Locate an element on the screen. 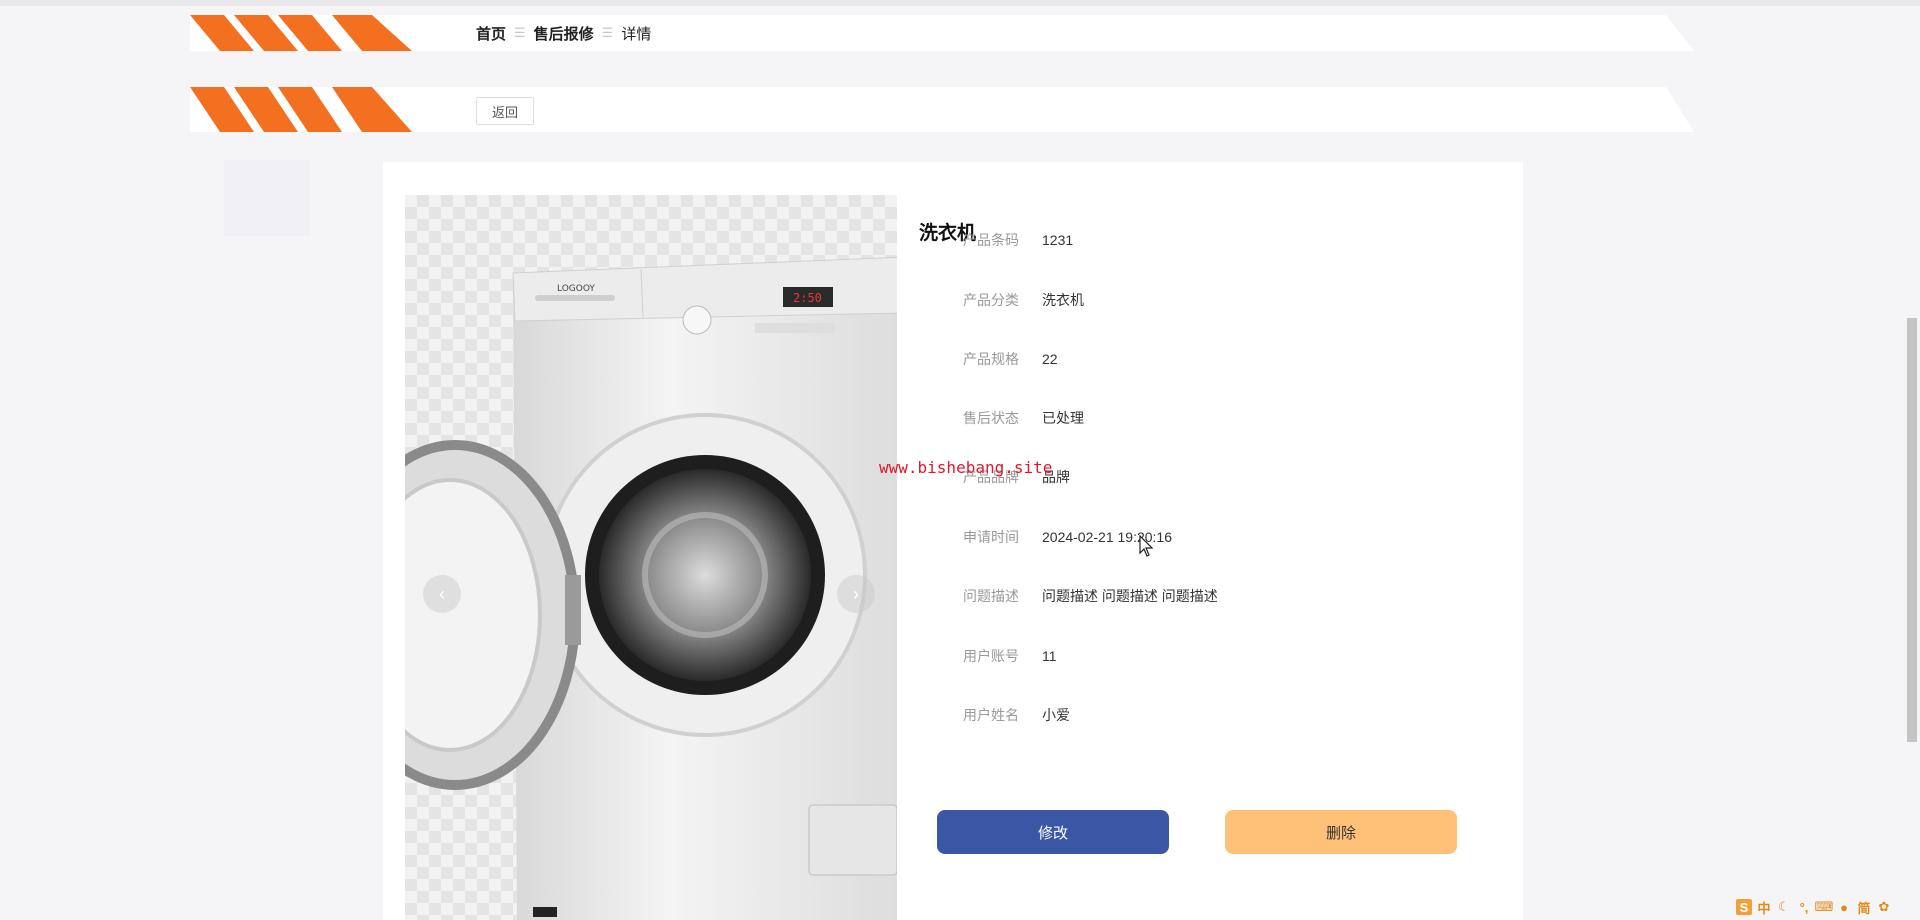 The image size is (1920, 920). field-value: 小爱 is located at coordinates (1056, 715).